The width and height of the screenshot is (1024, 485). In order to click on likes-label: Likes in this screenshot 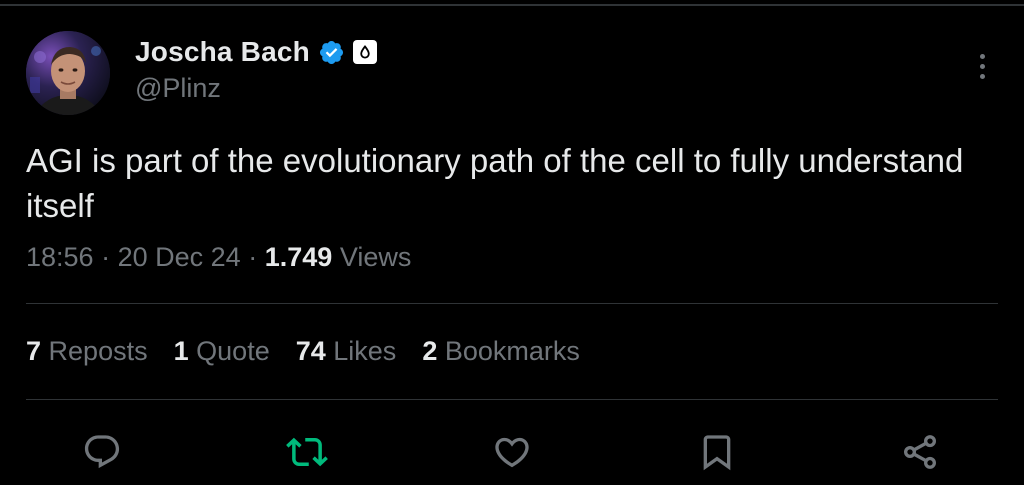, I will do `click(365, 351)`.